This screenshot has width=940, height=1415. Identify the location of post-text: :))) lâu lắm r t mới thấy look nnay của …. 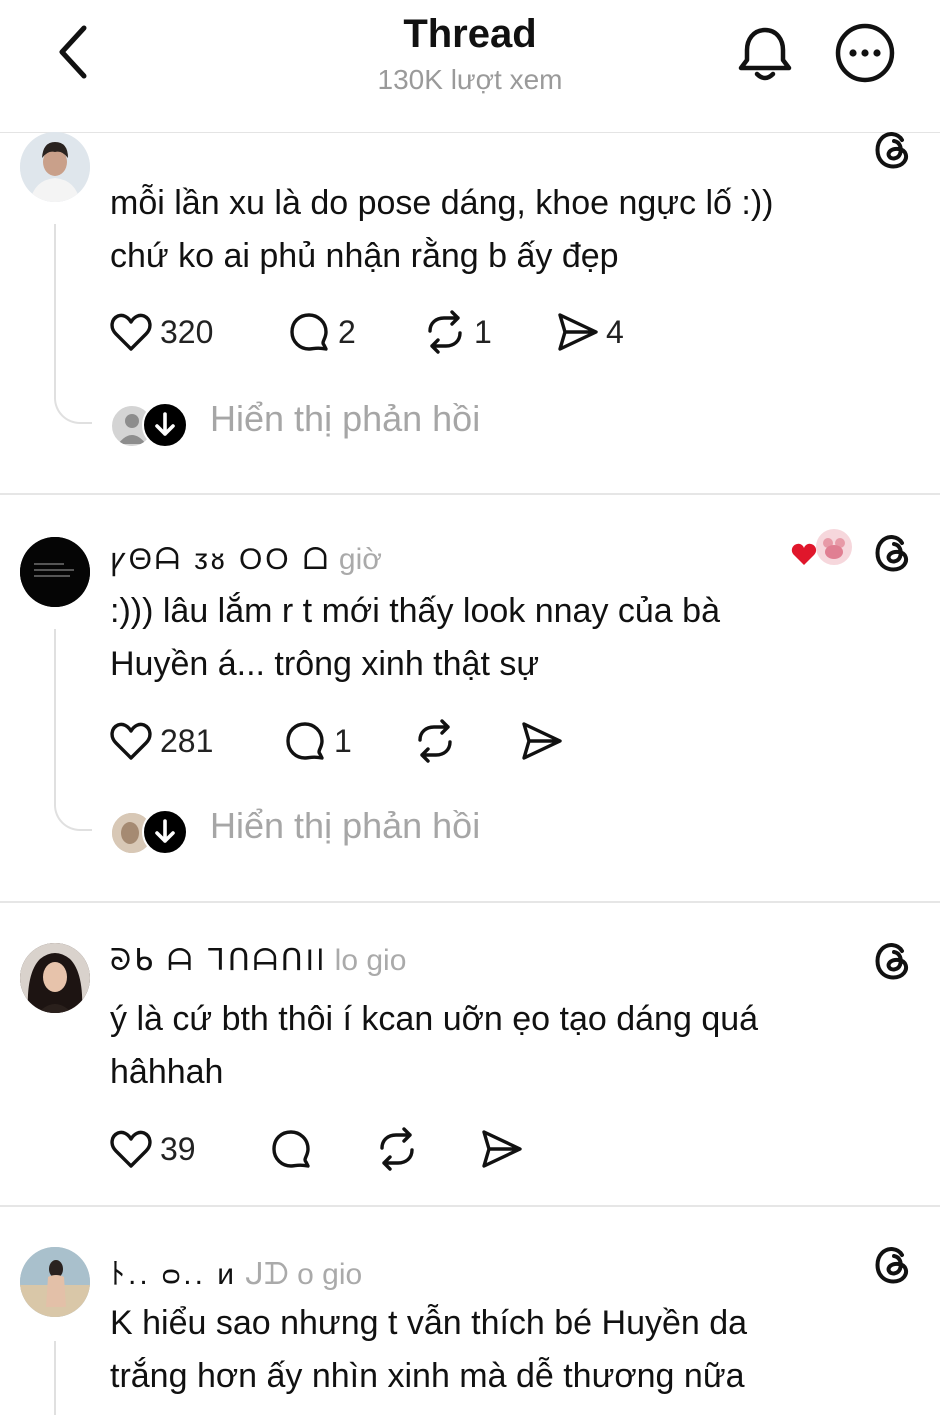
(505, 638).